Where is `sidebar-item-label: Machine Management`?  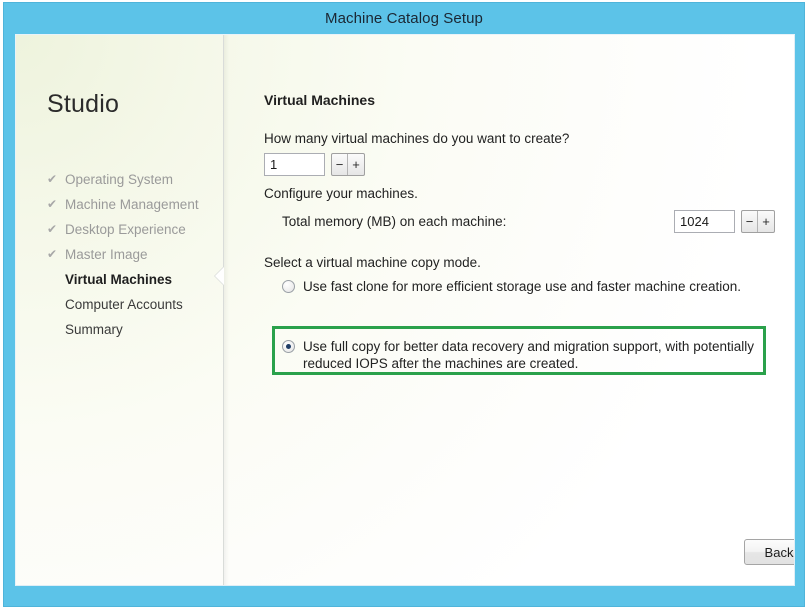
sidebar-item-label: Machine Management is located at coordinates (132, 204).